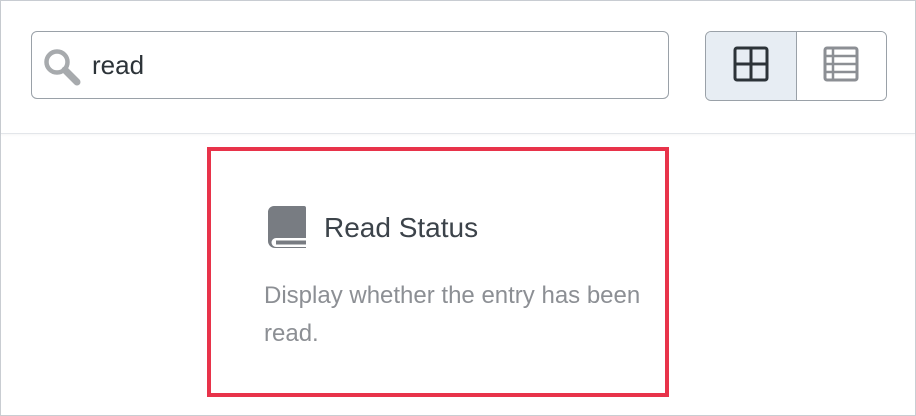 This screenshot has width=916, height=416. I want to click on grid-icon, so click(751, 66).